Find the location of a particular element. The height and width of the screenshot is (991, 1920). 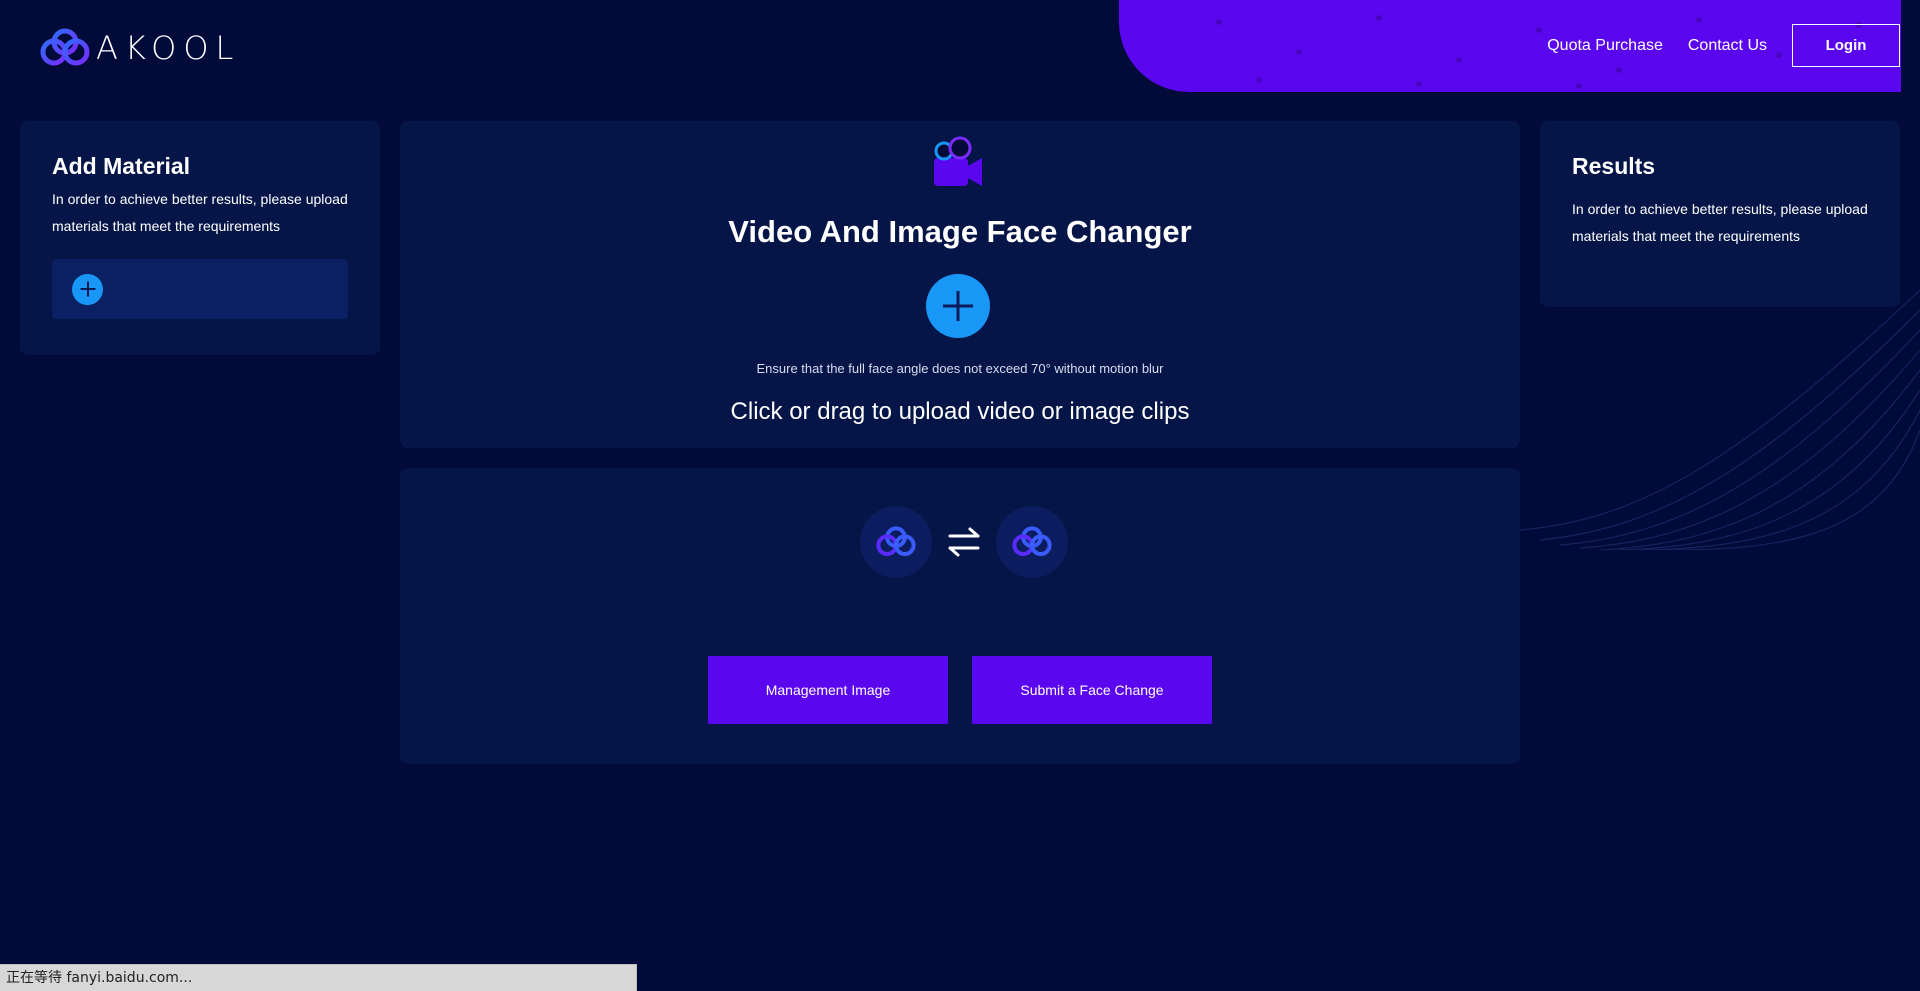

nav-quota-purchase: Quota Purchase is located at coordinates (1605, 46).